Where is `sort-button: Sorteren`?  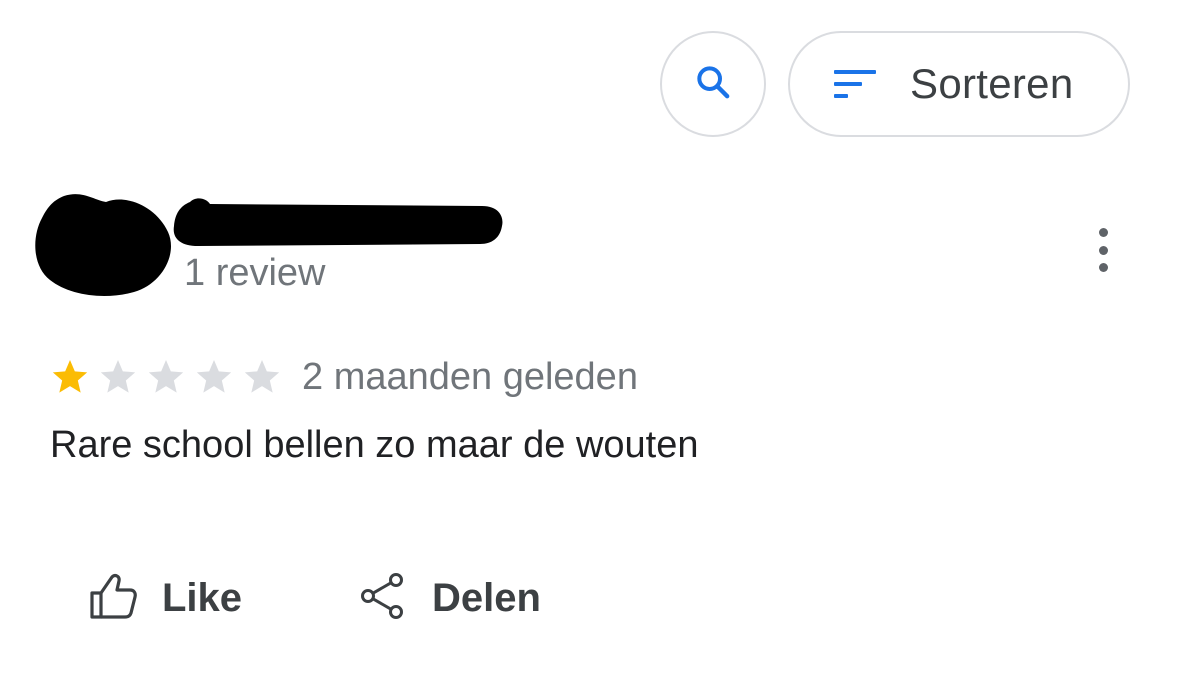
sort-button: Sorteren is located at coordinates (959, 84).